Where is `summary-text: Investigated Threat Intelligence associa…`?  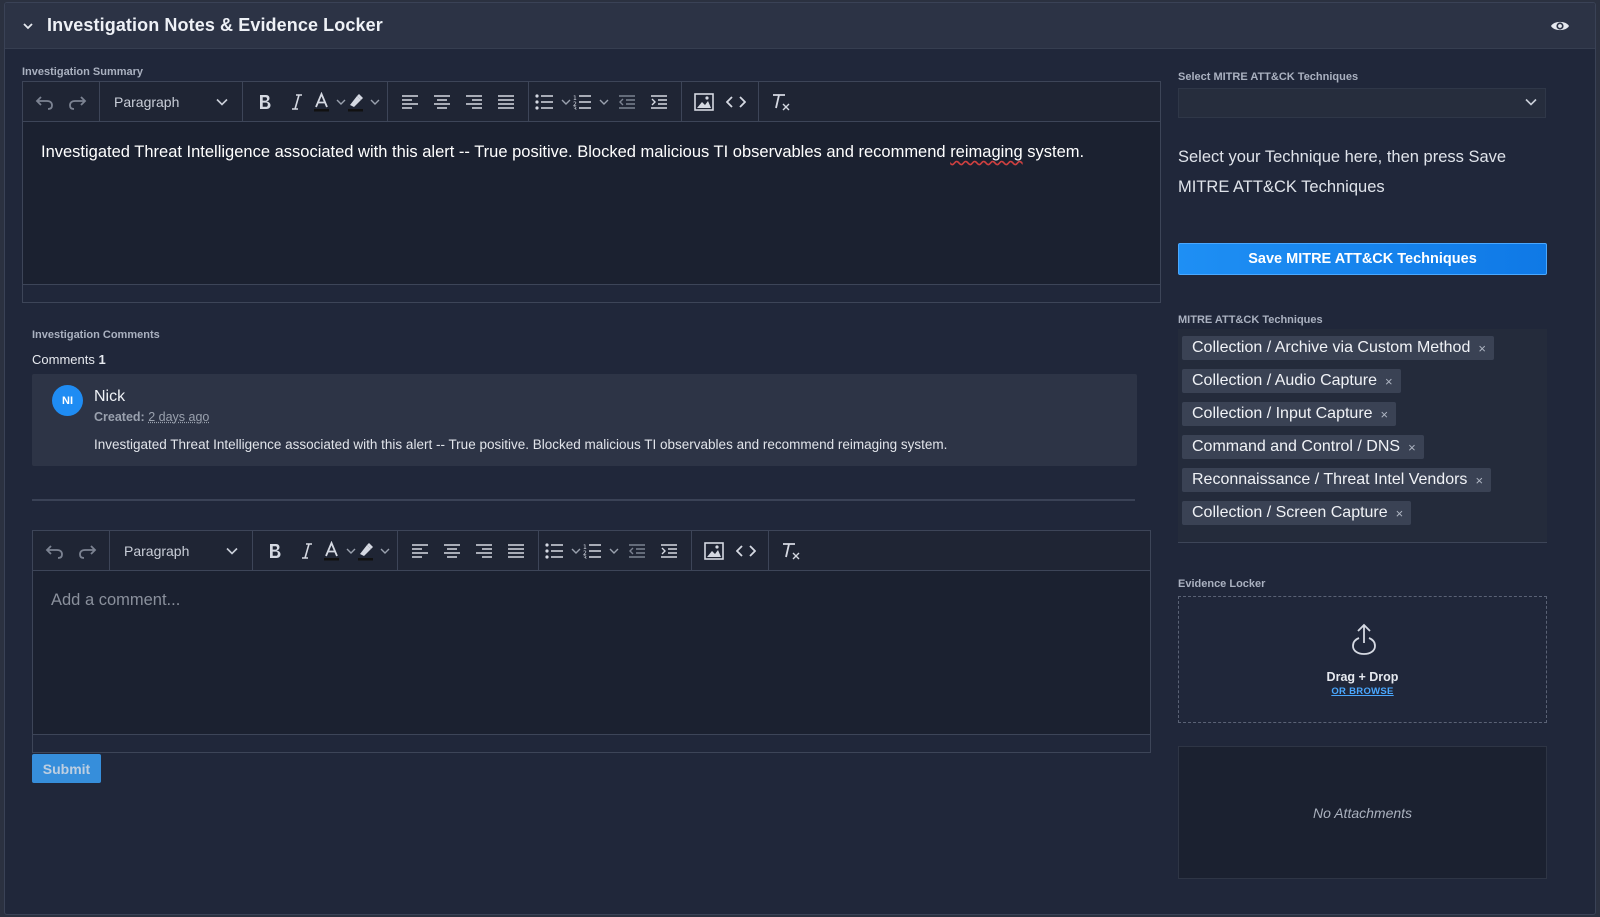
summary-text: Investigated Threat Intelligence associa… is located at coordinates (591, 152).